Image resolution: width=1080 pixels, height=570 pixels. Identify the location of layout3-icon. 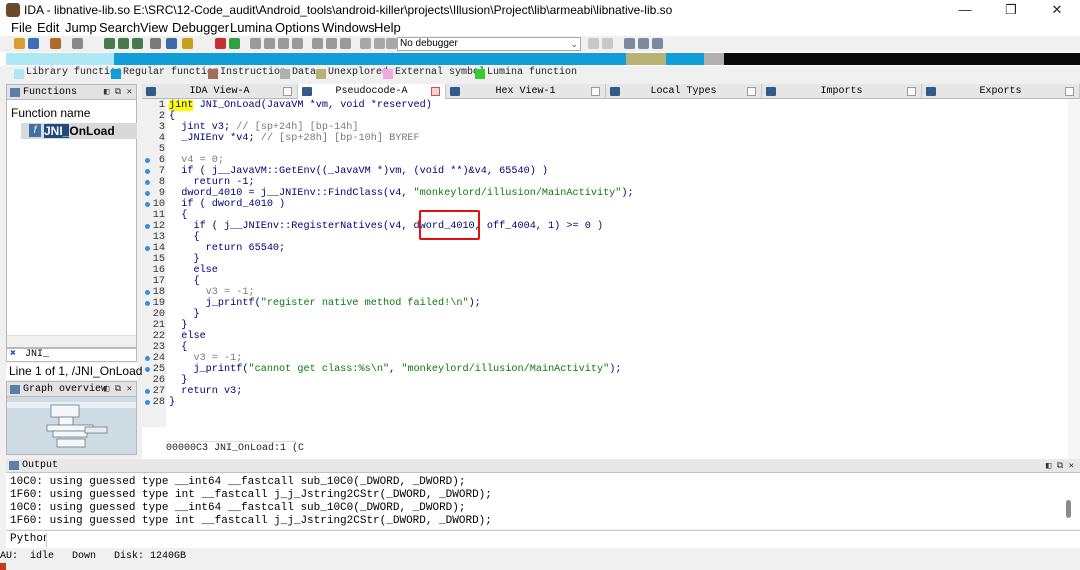
(657, 43).